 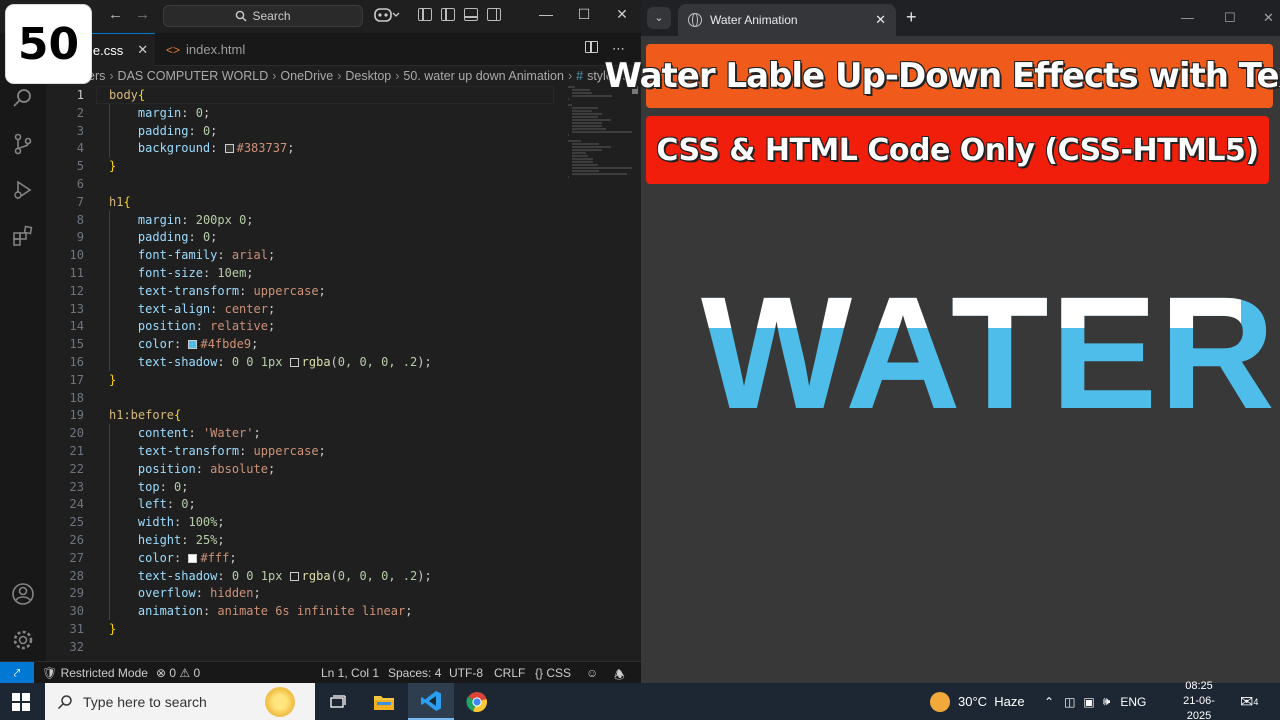 What do you see at coordinates (1088, 702) in the screenshot?
I see `network-icon: ▣` at bounding box center [1088, 702].